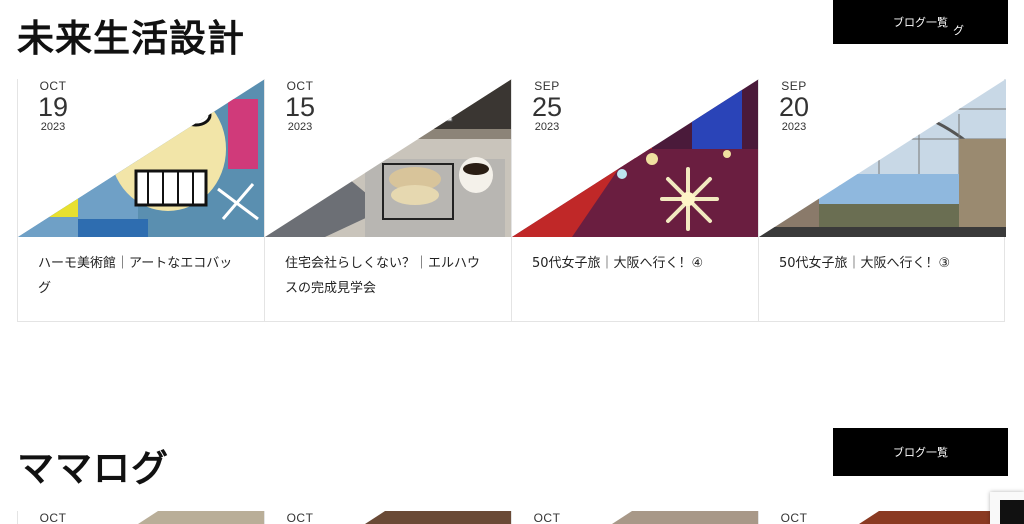  Describe the element at coordinates (141, 279) in the screenshot. I see `post-title: ハーモ美術館｜アートなエコバッグ` at that location.